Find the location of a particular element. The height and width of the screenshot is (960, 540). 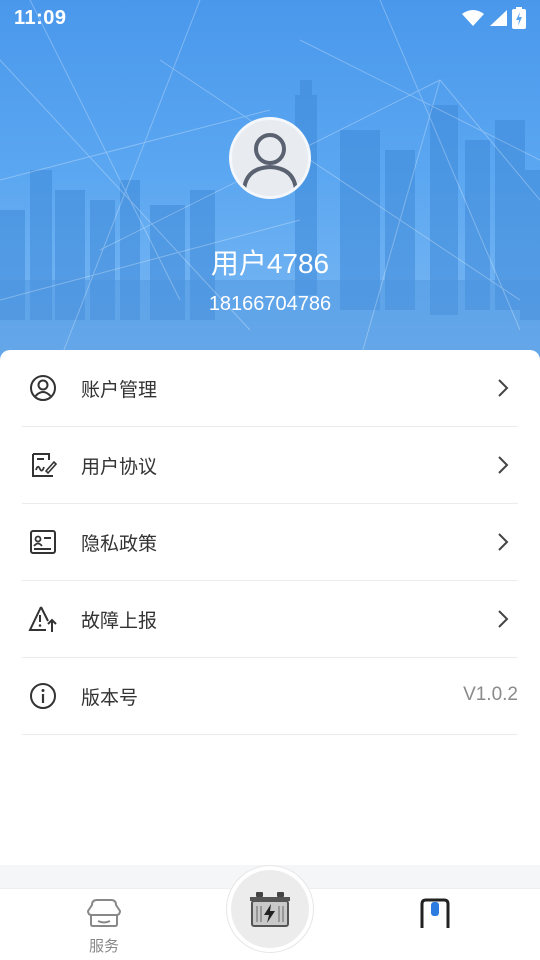

menu-item-account: 账户管理 is located at coordinates (270, 388).